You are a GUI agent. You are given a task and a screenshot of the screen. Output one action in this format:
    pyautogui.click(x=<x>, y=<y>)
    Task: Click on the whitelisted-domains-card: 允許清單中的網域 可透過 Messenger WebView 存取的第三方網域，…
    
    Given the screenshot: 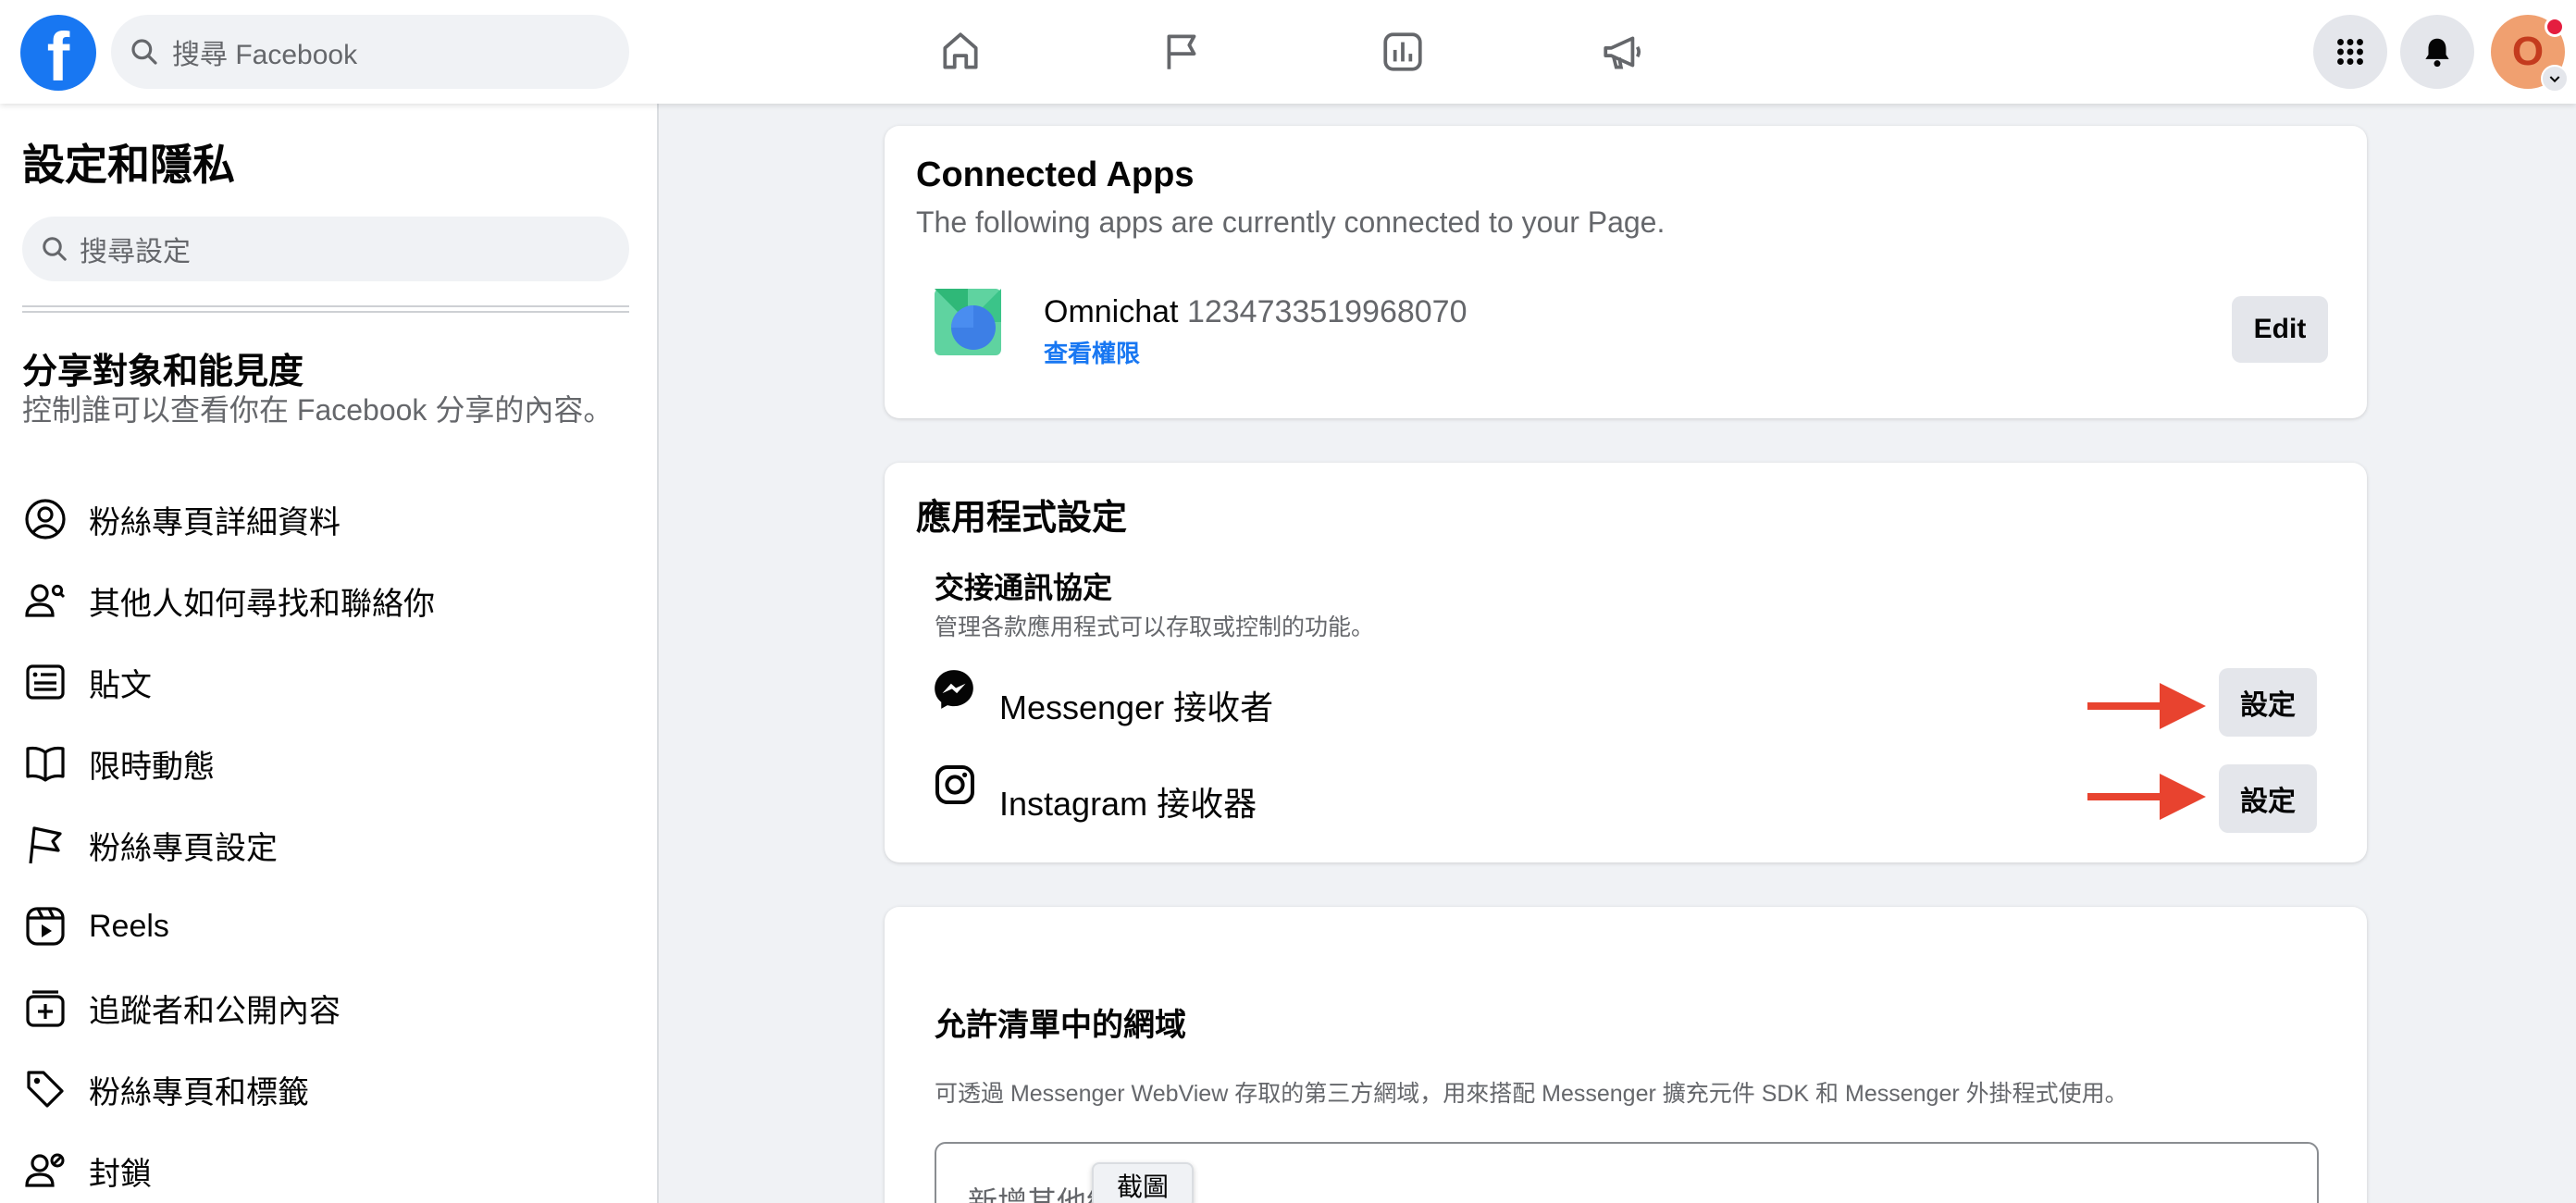 What is the action you would take?
    pyautogui.click(x=1626, y=1055)
    